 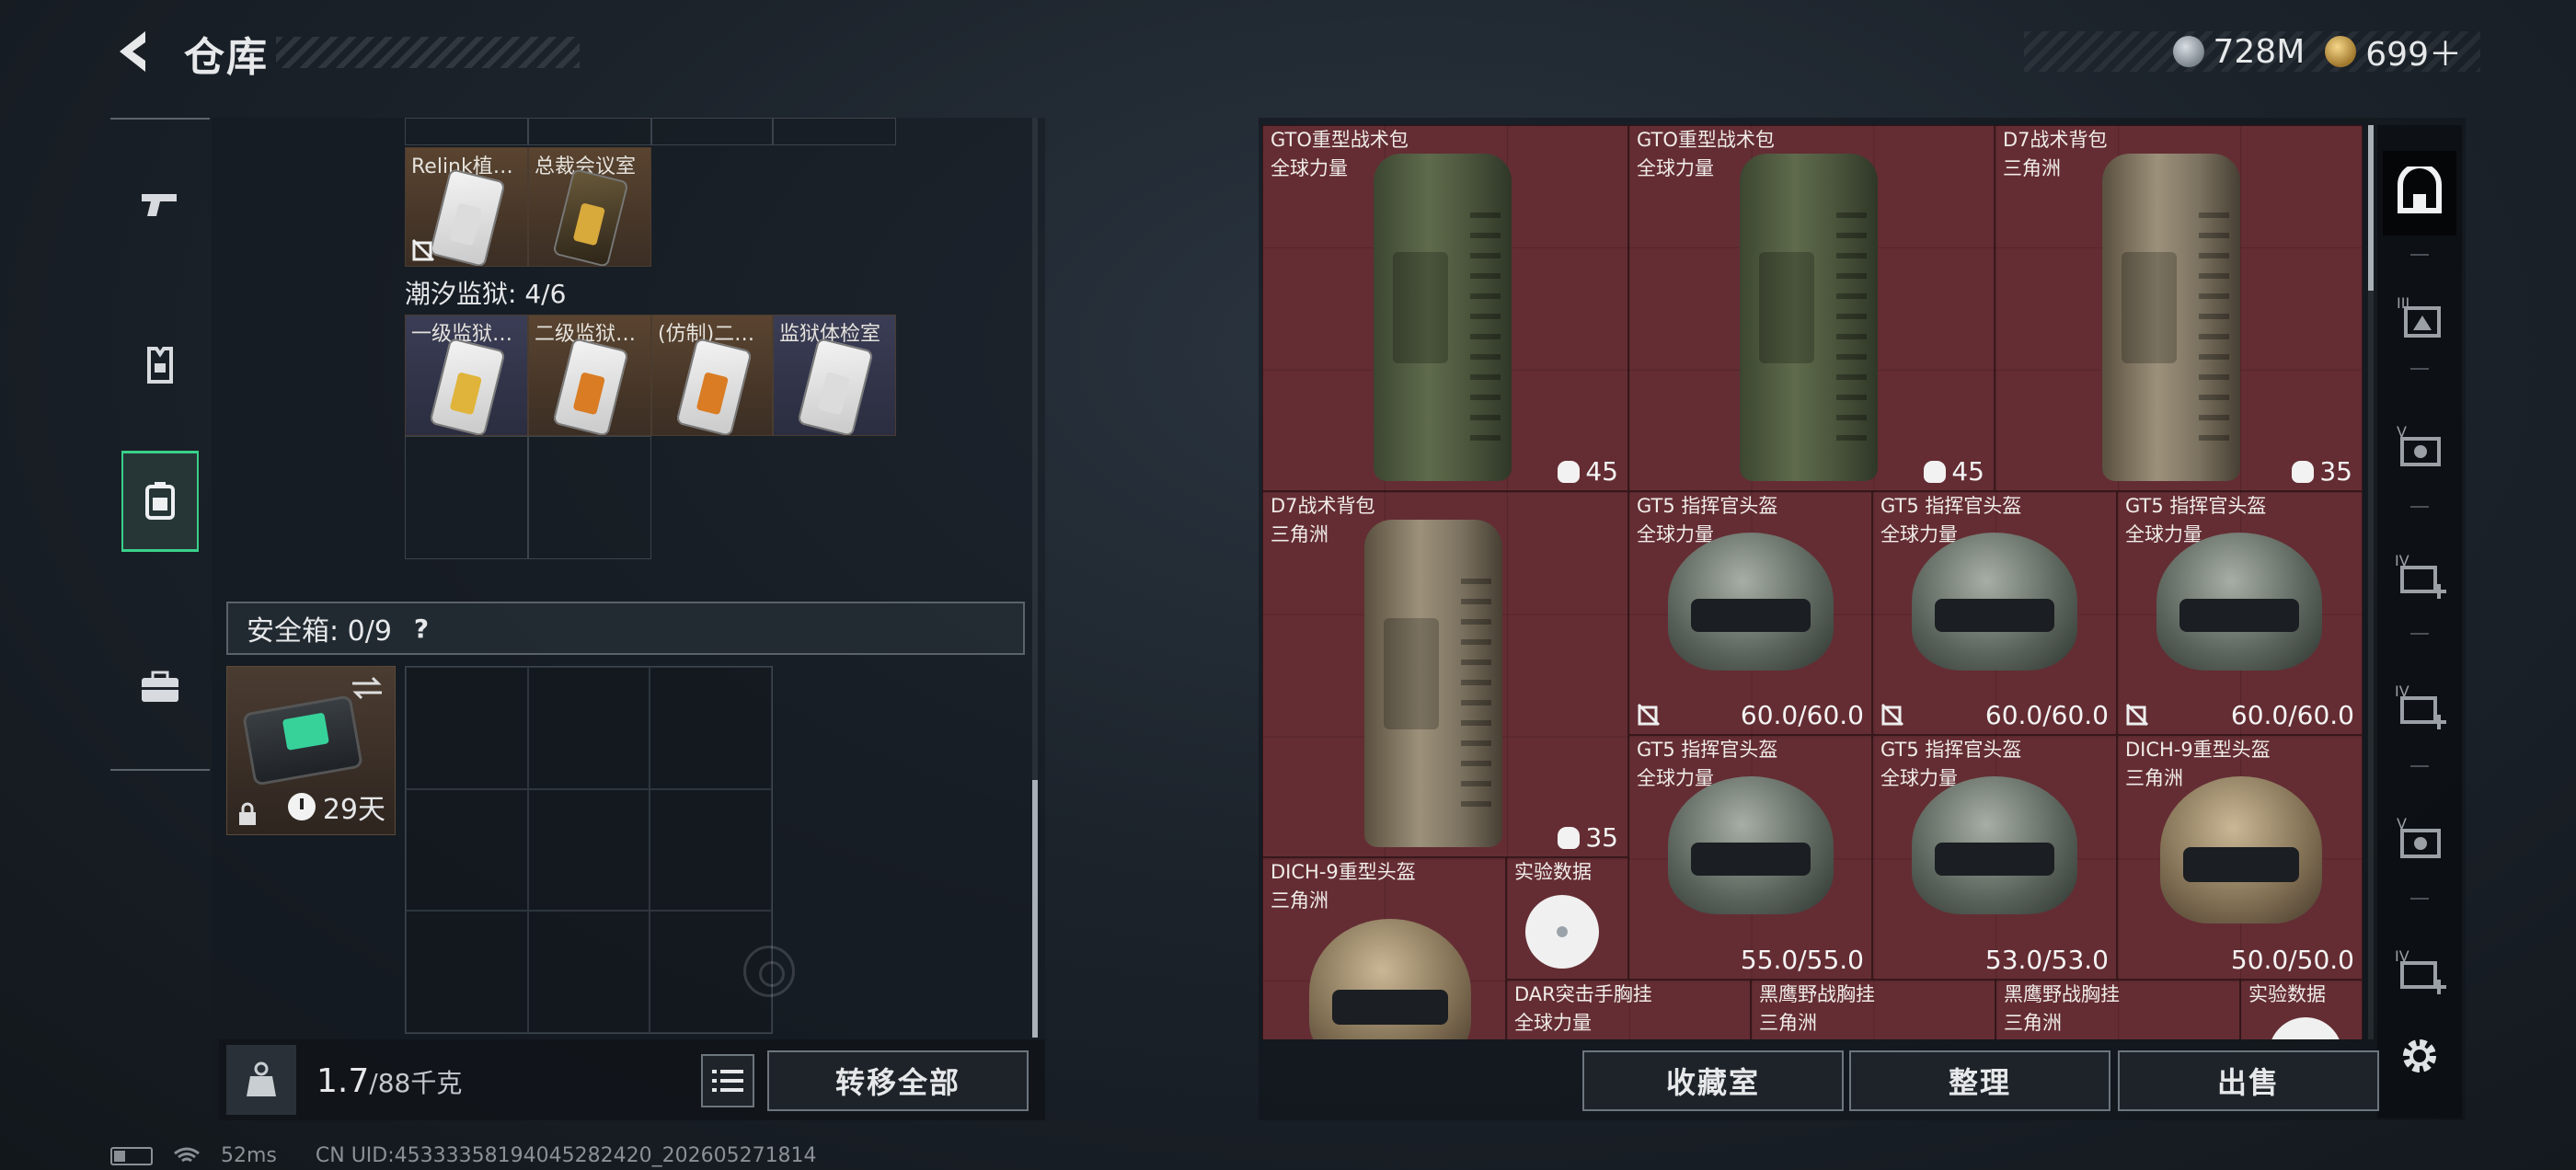 I want to click on helmet-item: GT5 指挥官头盔 全球力量 55.0/55.0, so click(x=1750, y=857).